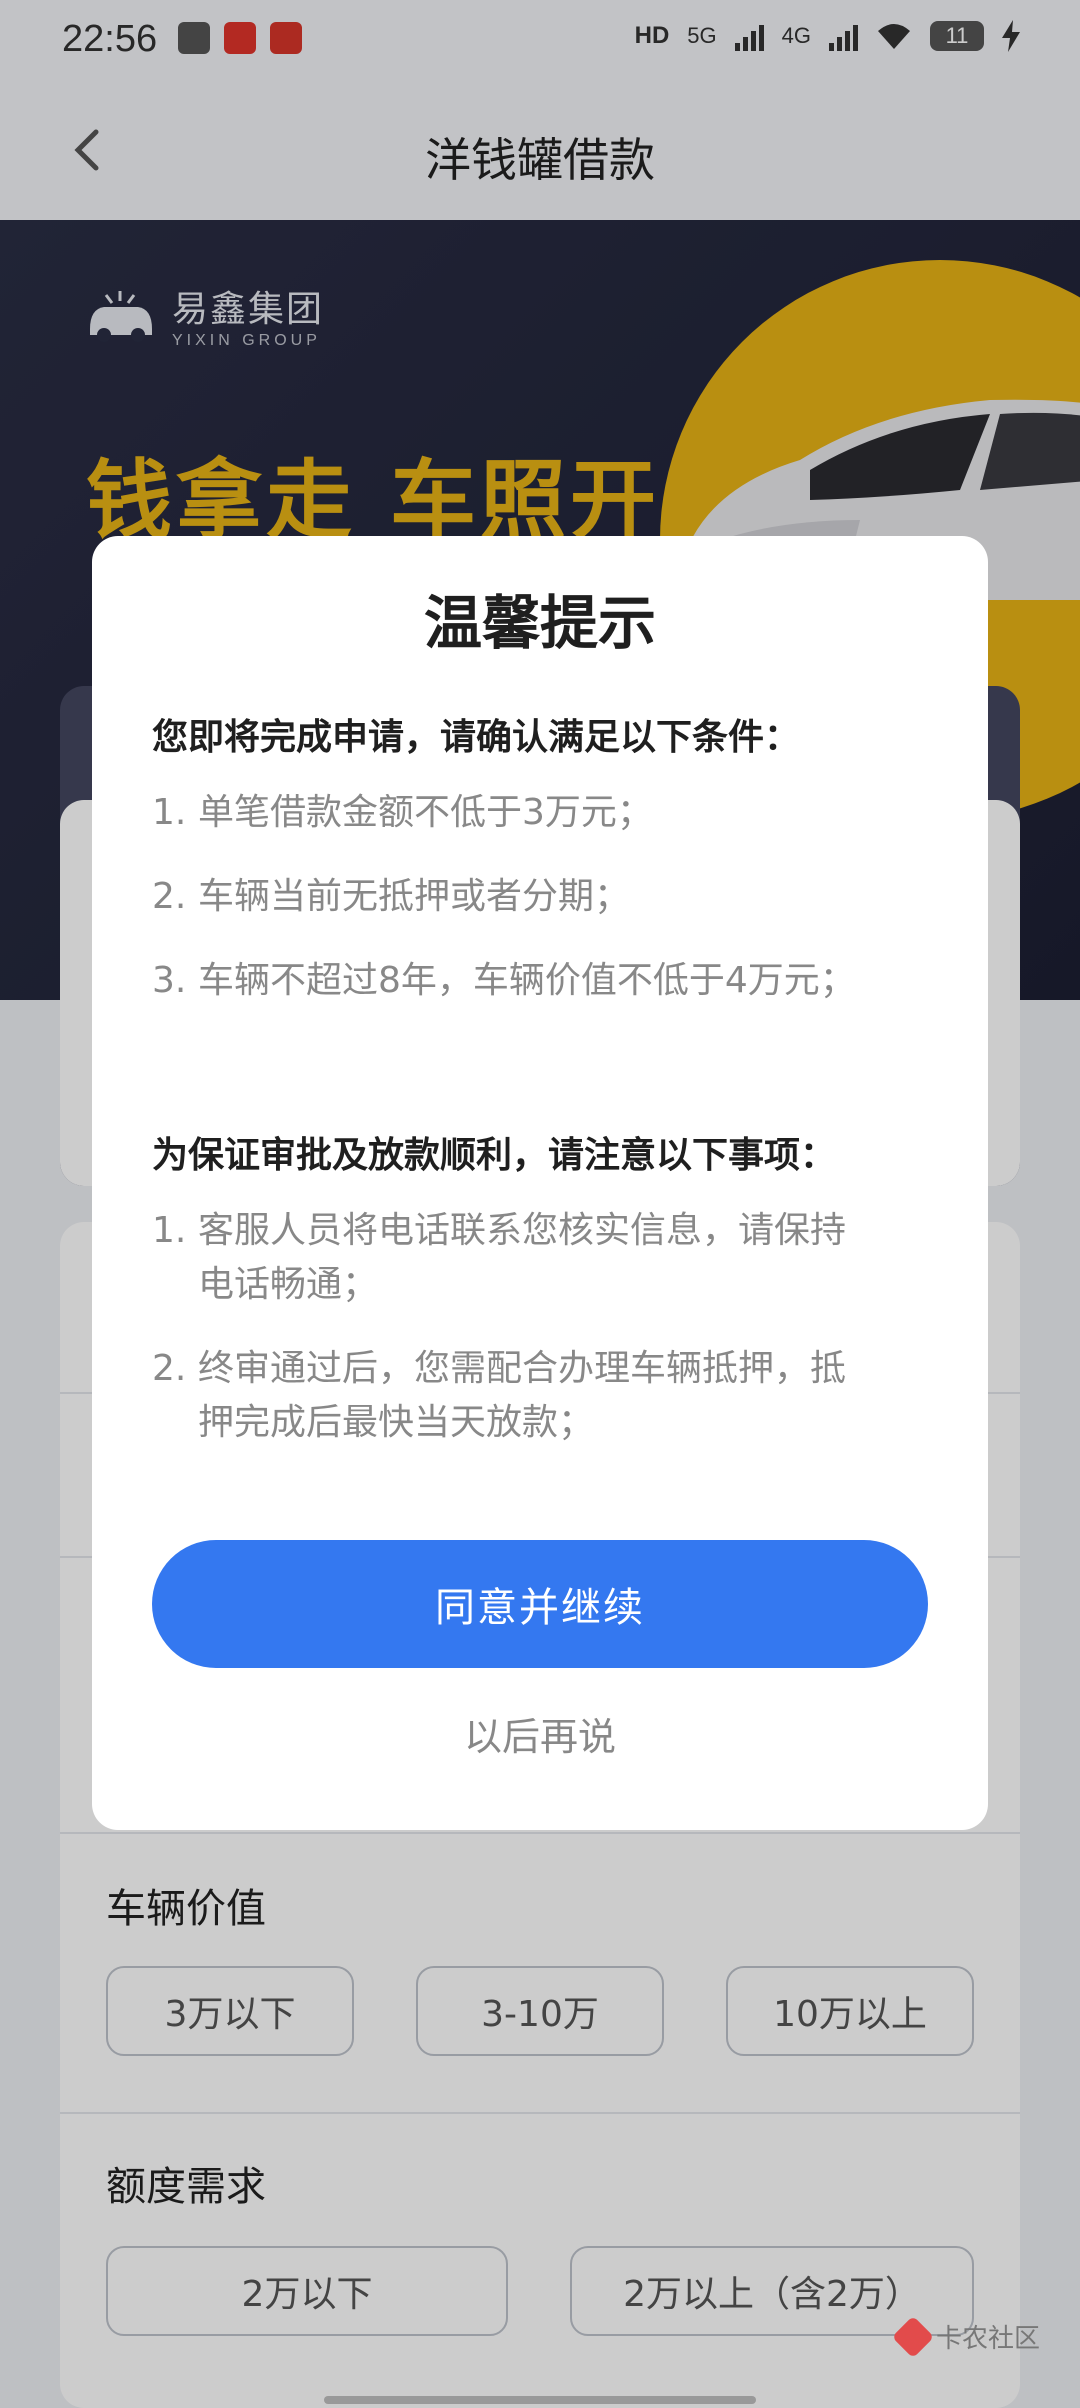  I want to click on list-item: 1. 客服人员将电话联系您核实信息，请保持电话畅通；, so click(512, 1258).